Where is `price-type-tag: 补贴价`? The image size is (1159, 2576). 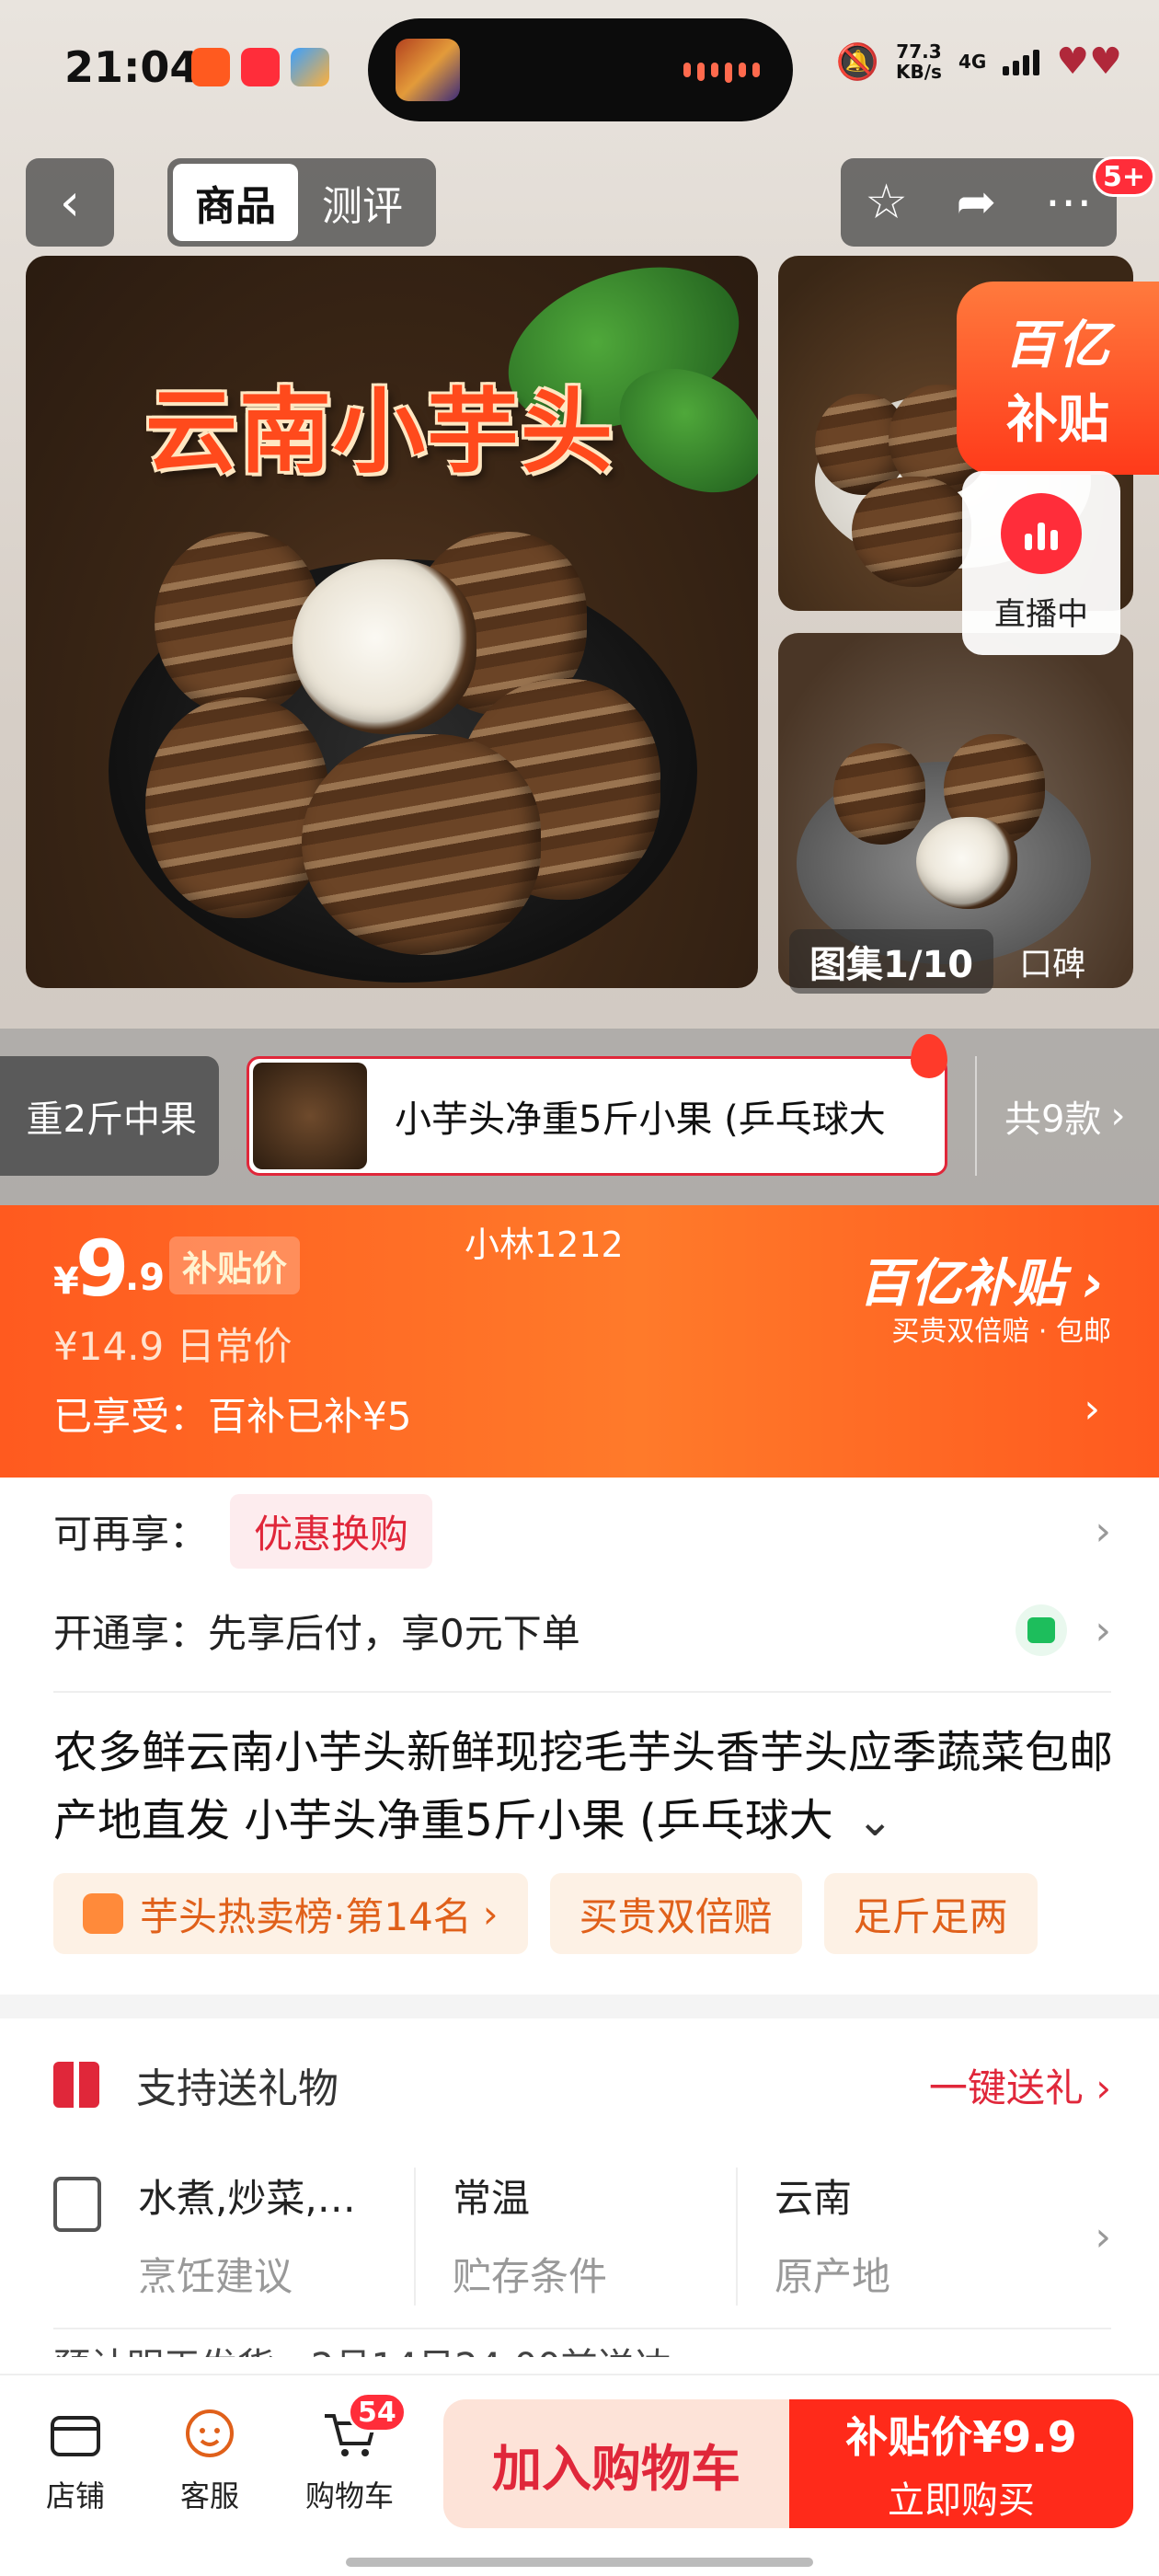 price-type-tag: 补贴价 is located at coordinates (235, 1265).